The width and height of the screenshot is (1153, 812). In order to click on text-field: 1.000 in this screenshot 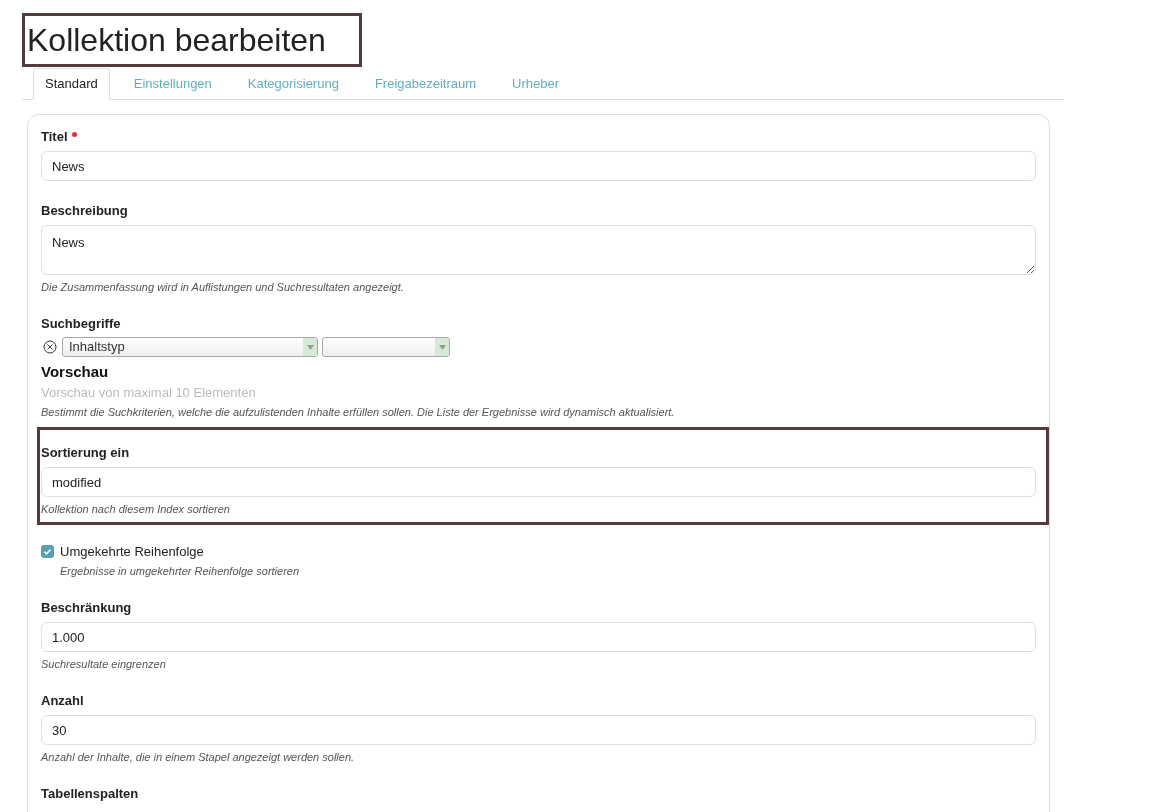, I will do `click(538, 637)`.